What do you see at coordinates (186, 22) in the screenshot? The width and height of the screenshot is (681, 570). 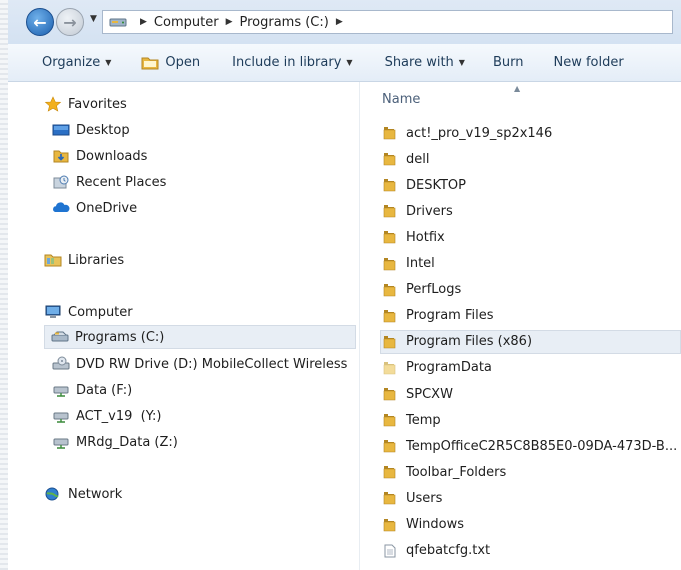 I see `breadcrumb-computer: Computer` at bounding box center [186, 22].